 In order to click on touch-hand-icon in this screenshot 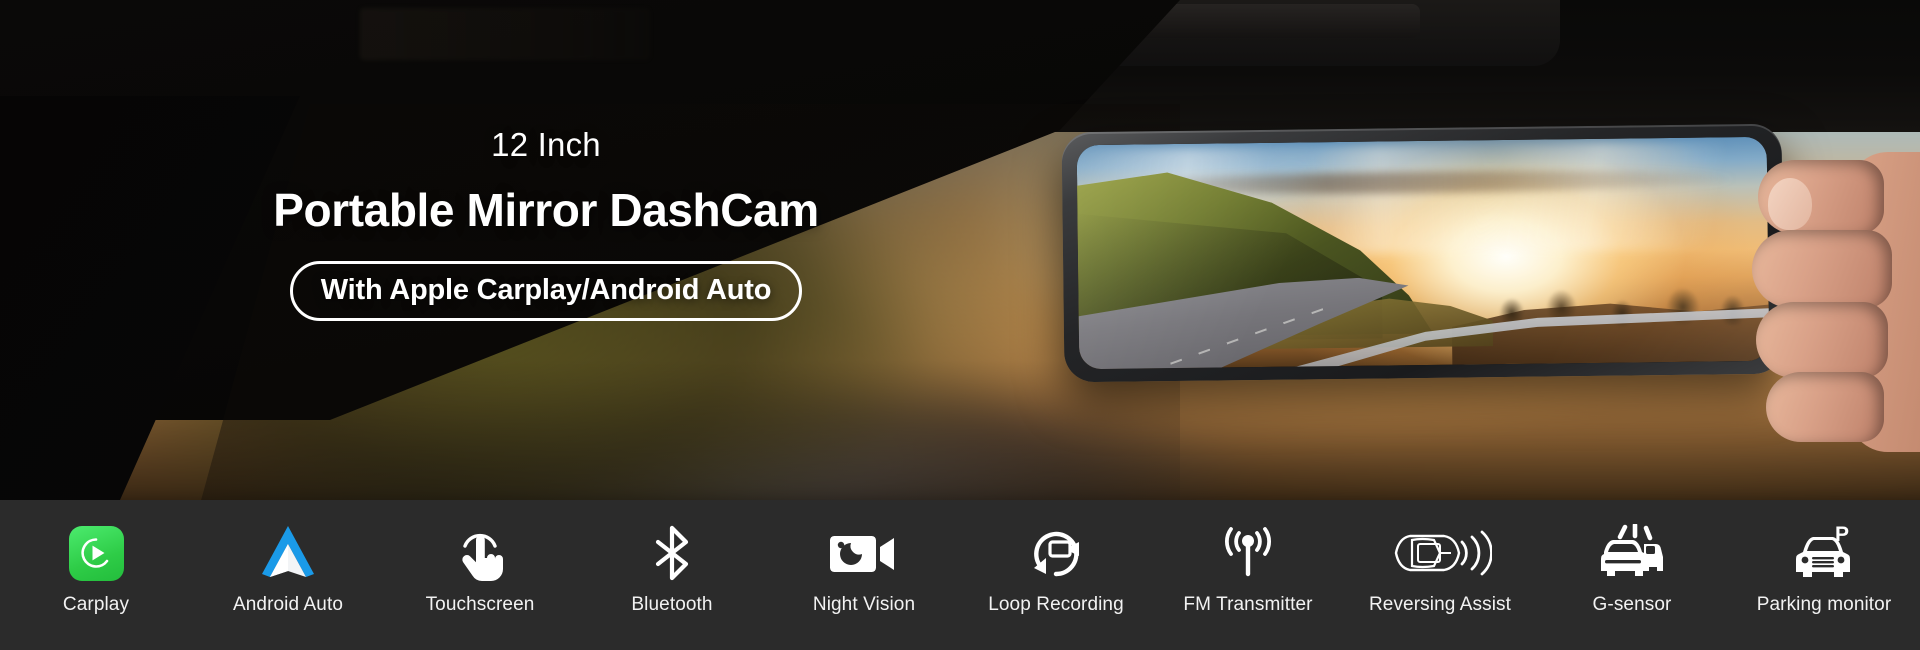, I will do `click(480, 553)`.